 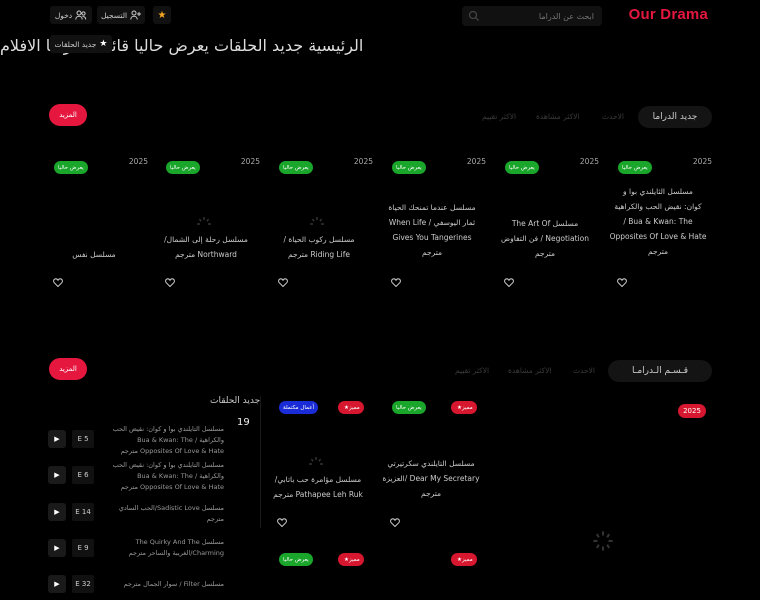 I want to click on sparkle-icon: ★, so click(x=103, y=44).